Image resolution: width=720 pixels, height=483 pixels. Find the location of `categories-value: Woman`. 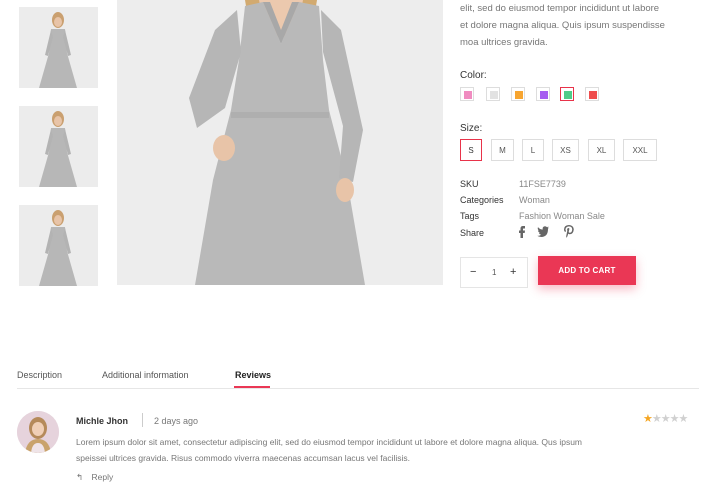

categories-value: Woman is located at coordinates (534, 200).